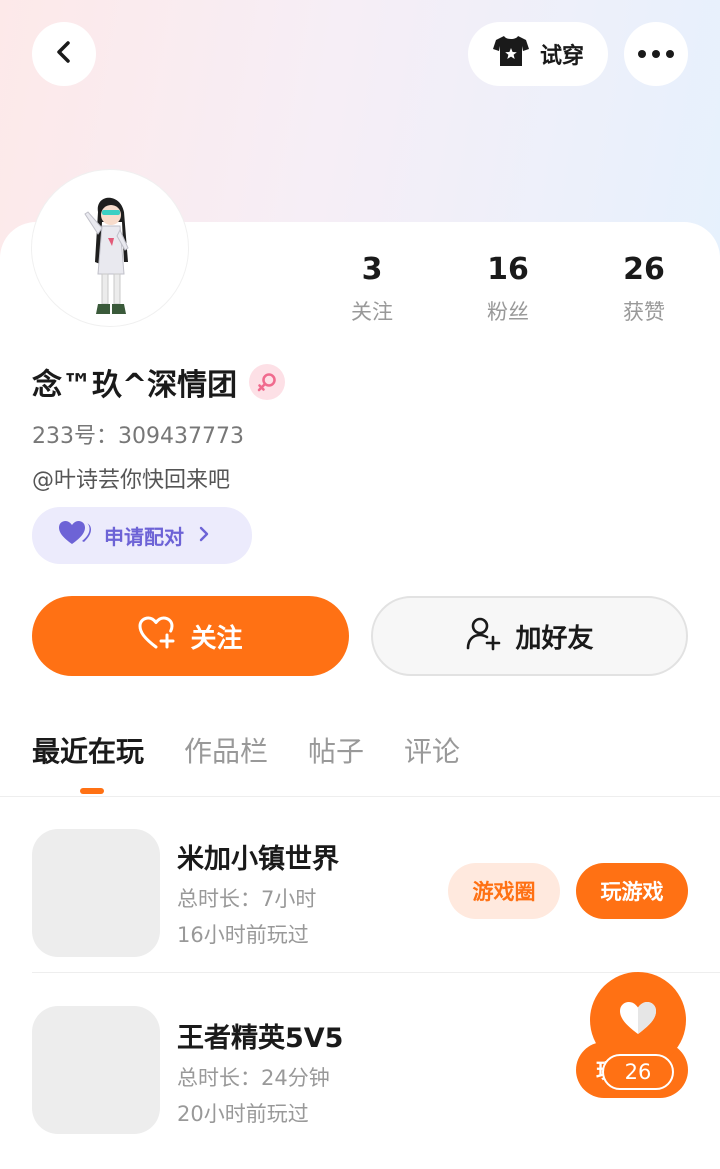 This screenshot has width=720, height=1169. What do you see at coordinates (561, 56) in the screenshot?
I see `try-on-label: 试穿` at bounding box center [561, 56].